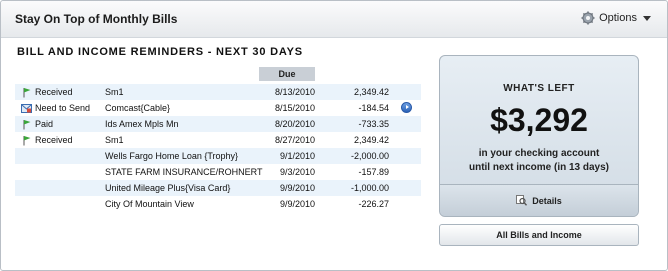  What do you see at coordinates (373, 172) in the screenshot?
I see `amount: -157.89` at bounding box center [373, 172].